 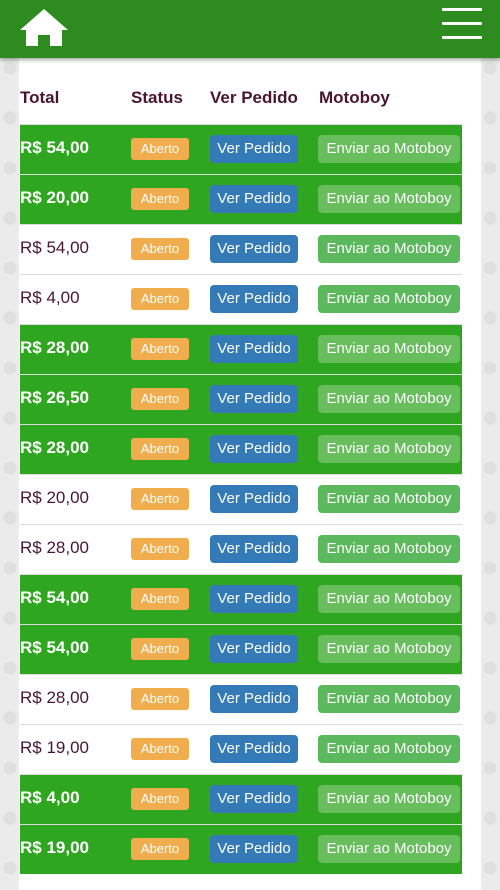 What do you see at coordinates (40, 97) in the screenshot?
I see `column-header-total: Total` at bounding box center [40, 97].